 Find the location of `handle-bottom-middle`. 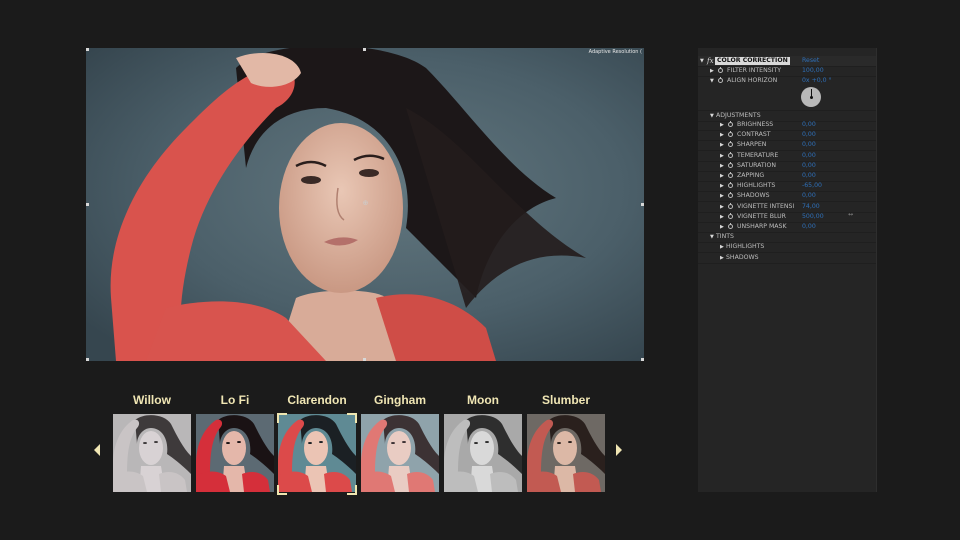

handle-bottom-middle is located at coordinates (364, 359).